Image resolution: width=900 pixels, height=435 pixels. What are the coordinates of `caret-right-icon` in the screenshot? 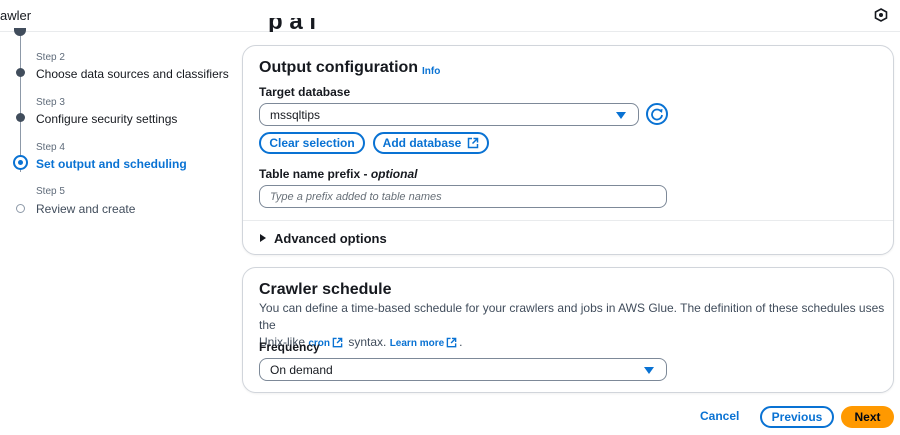 It's located at (263, 238).